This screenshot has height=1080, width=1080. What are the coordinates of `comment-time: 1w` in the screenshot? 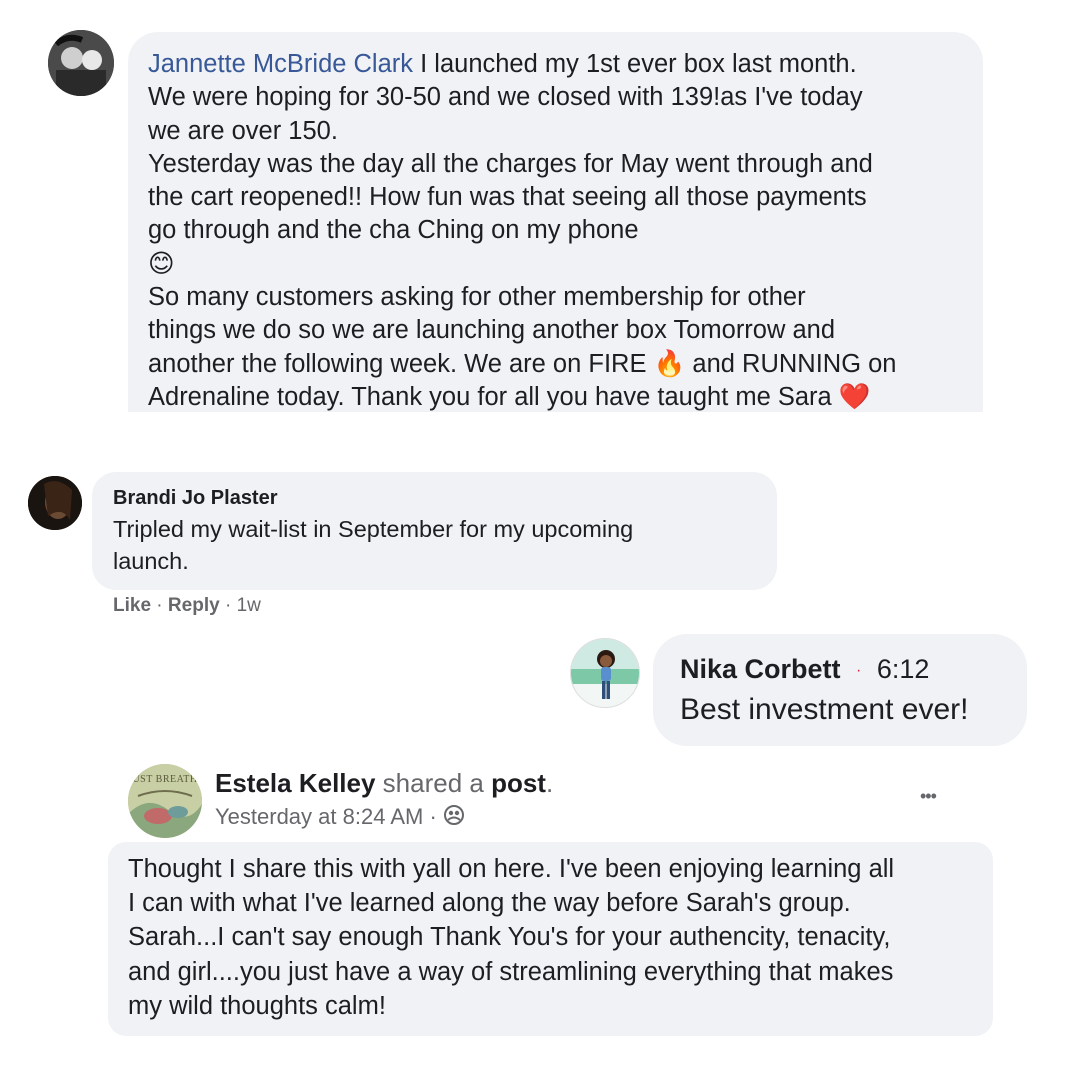 It's located at (249, 605).